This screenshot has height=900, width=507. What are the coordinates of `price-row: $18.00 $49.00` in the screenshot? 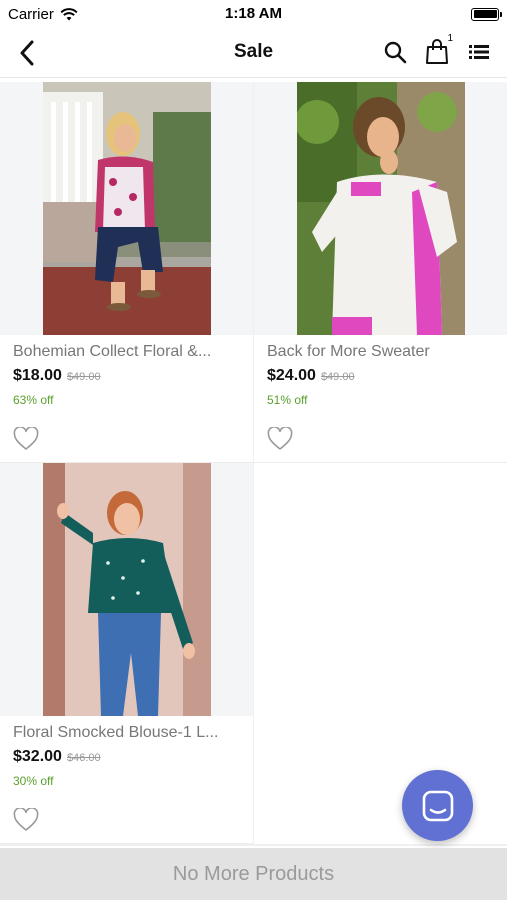 It's located at (126, 376).